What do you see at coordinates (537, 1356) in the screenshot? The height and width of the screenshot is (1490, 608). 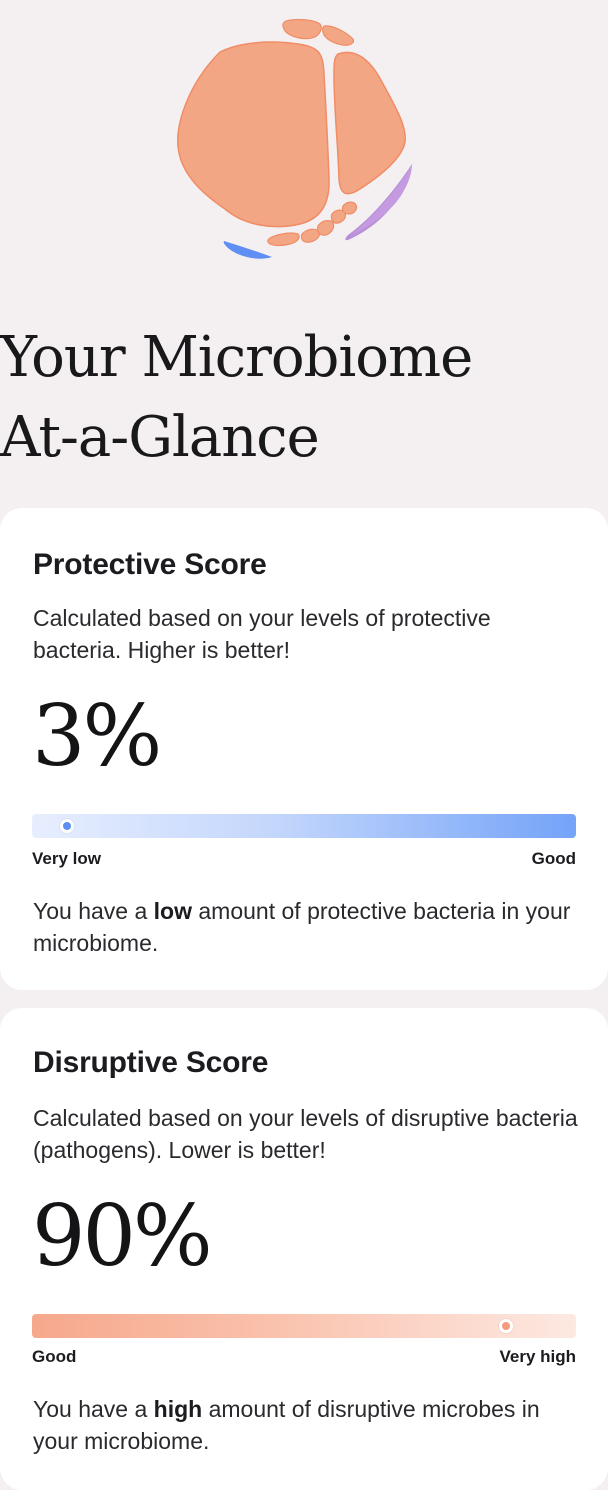 I see `disruptive-scale-high-label: Very high` at bounding box center [537, 1356].